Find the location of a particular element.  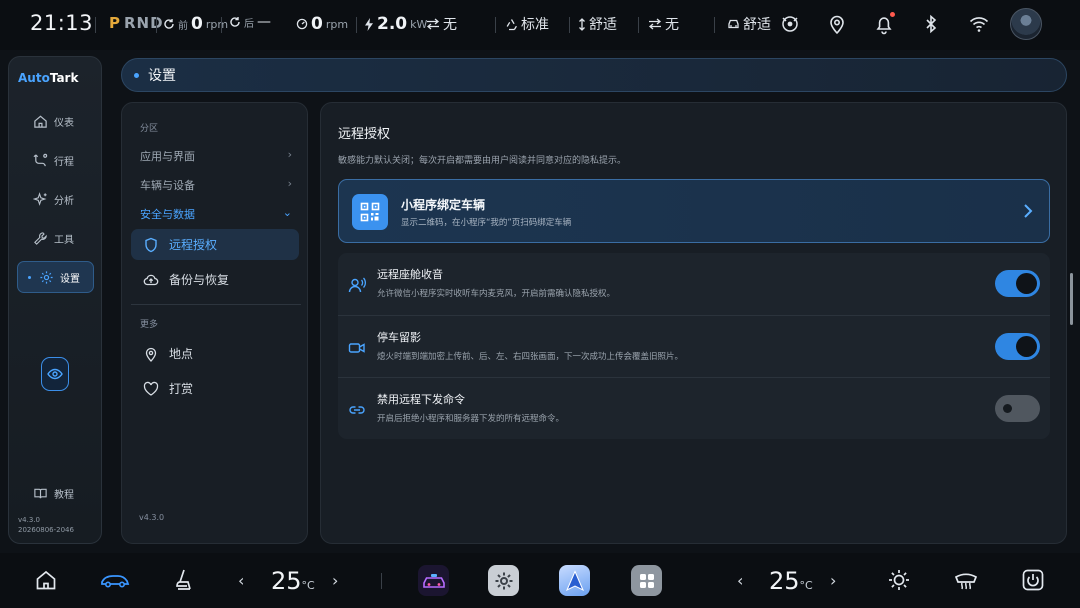

dashcam-app is located at coordinates (433, 580).